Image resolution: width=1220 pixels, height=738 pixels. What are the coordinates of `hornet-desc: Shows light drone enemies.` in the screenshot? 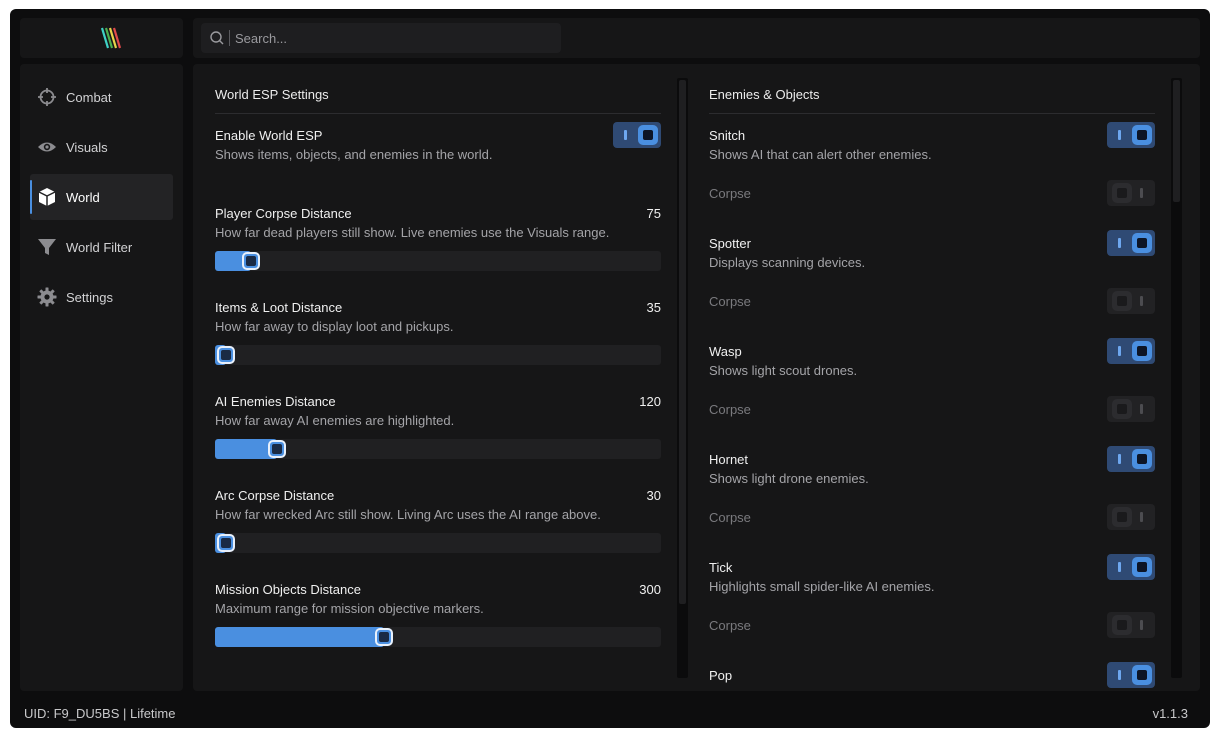 It's located at (789, 478).